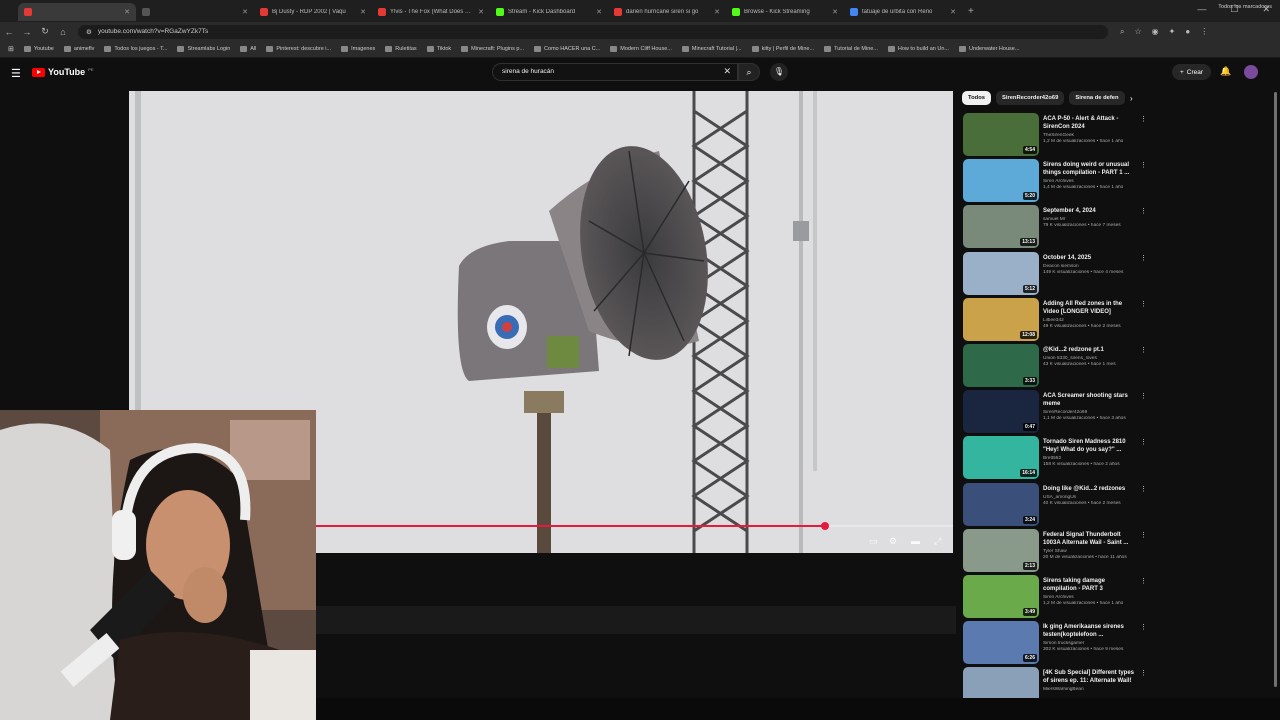 The width and height of the screenshot is (1280, 720). What do you see at coordinates (1225, 71) in the screenshot?
I see `notifications-bell-icon: 🔔` at bounding box center [1225, 71].